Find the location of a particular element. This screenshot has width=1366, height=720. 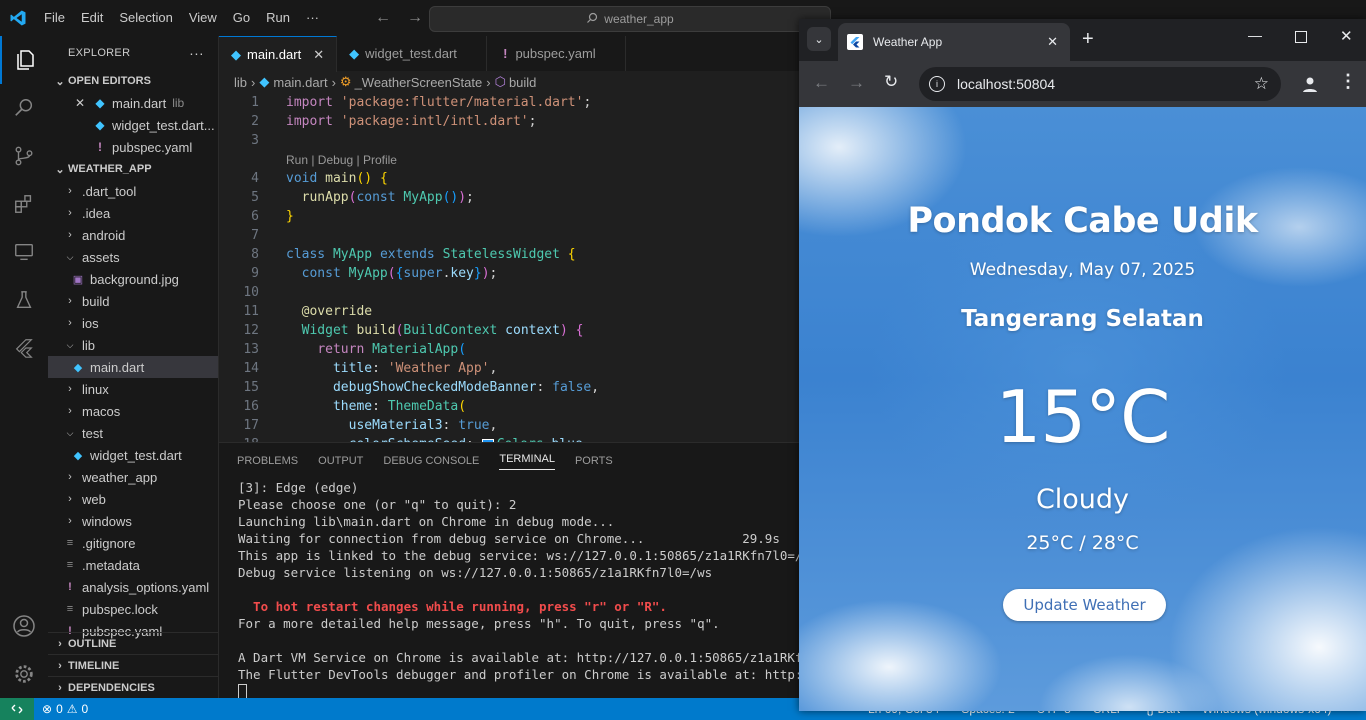

tree-item-widget-test-dart: ◆ widget_test.dart is located at coordinates (133, 455).